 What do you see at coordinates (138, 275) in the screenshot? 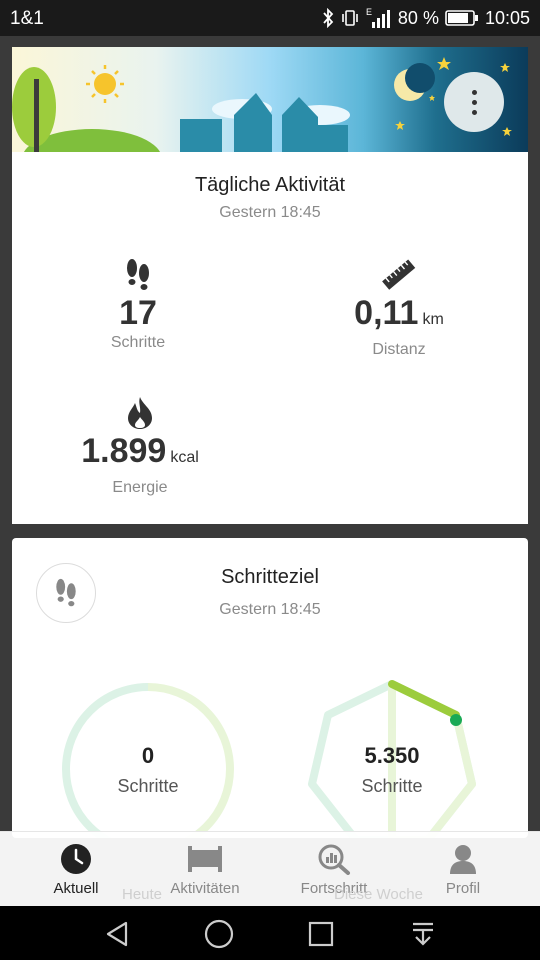
I see `footprints-icon` at bounding box center [138, 275].